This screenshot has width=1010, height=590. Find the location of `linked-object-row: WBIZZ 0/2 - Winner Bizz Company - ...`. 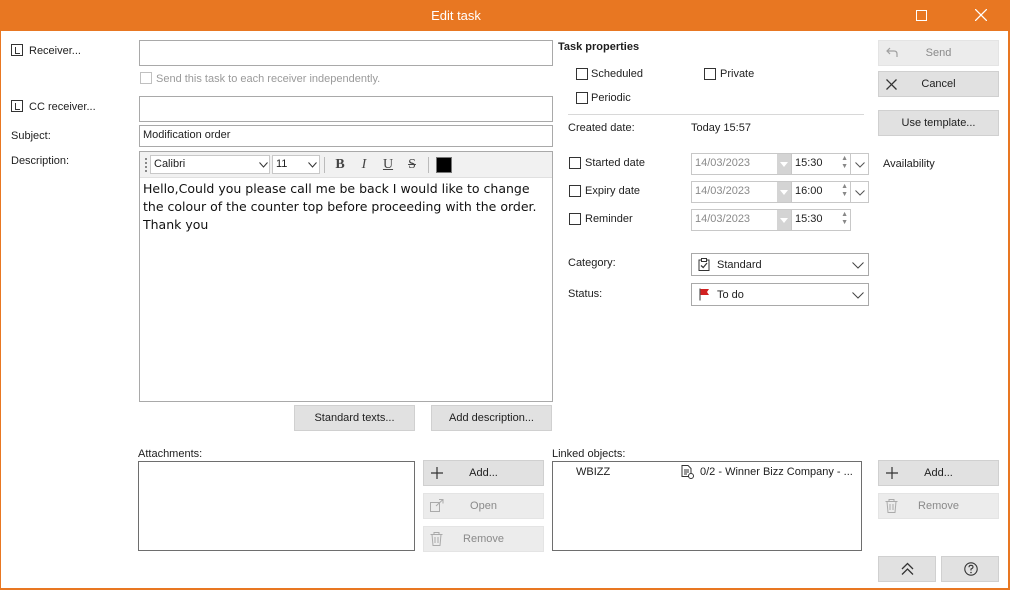

linked-object-row: WBIZZ 0/2 - Winner Bizz Company - ... is located at coordinates (707, 473).